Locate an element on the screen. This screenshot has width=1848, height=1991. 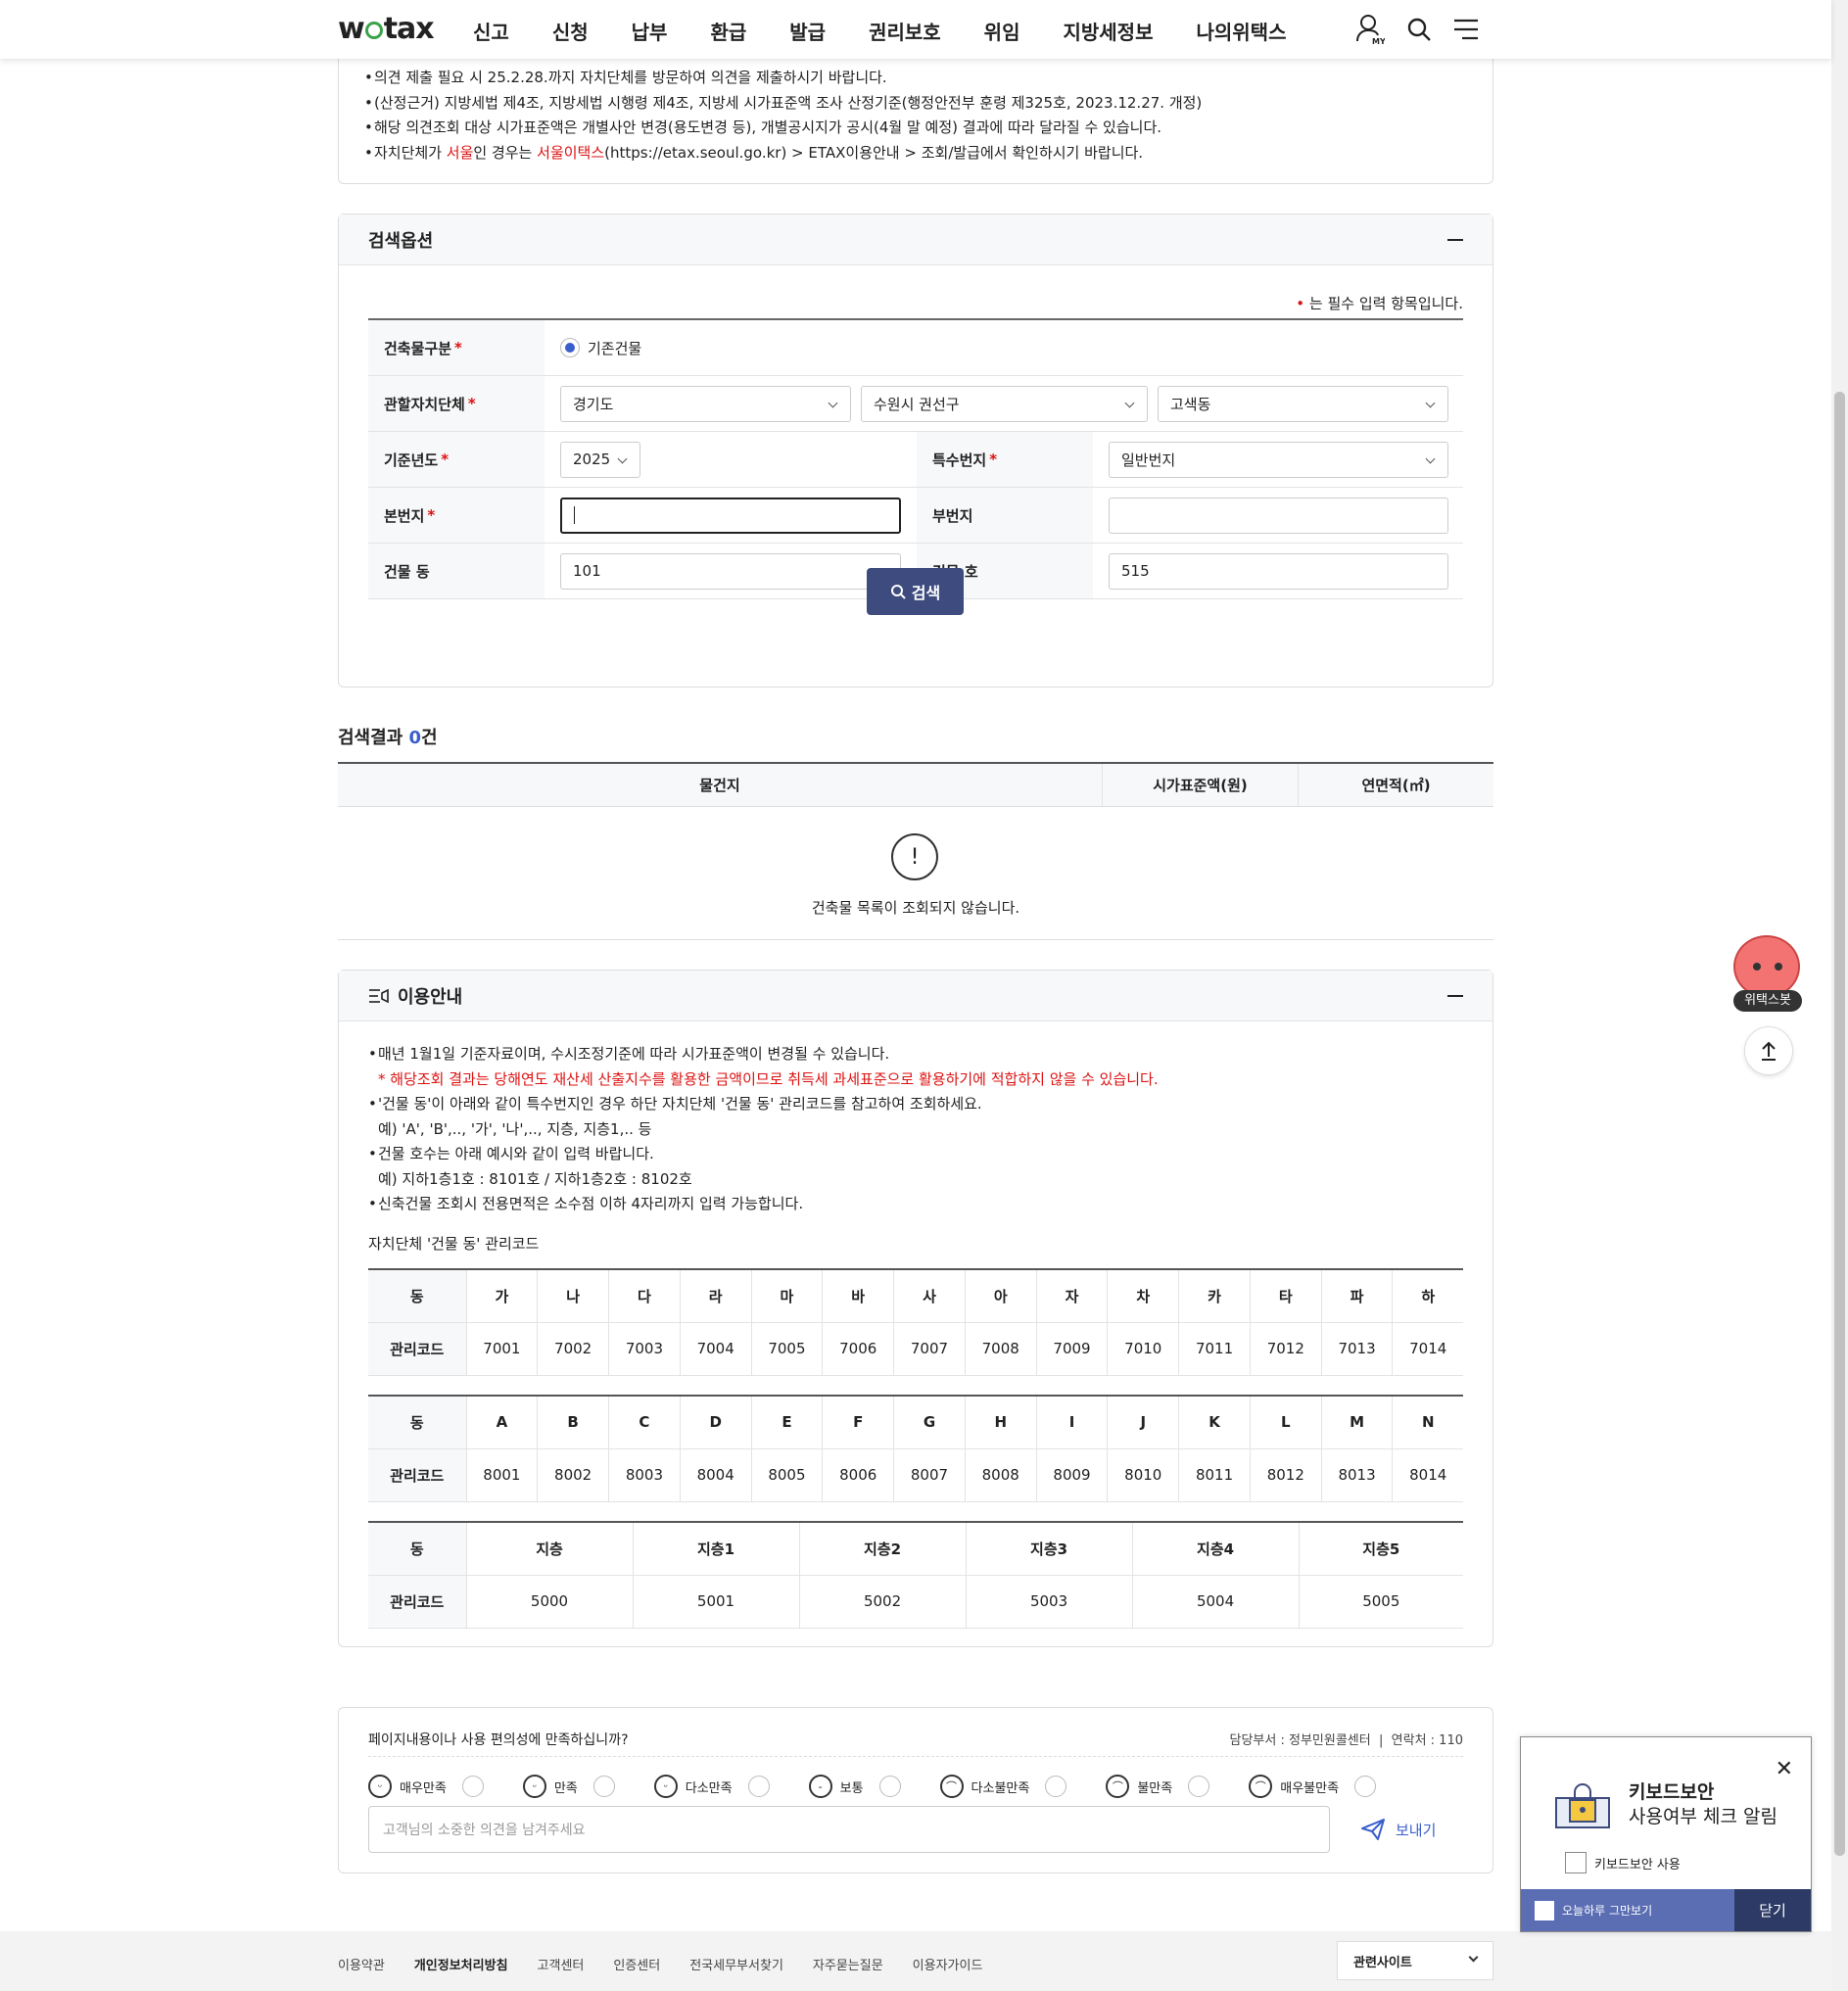
scroll-top-button is located at coordinates (1768, 1050).